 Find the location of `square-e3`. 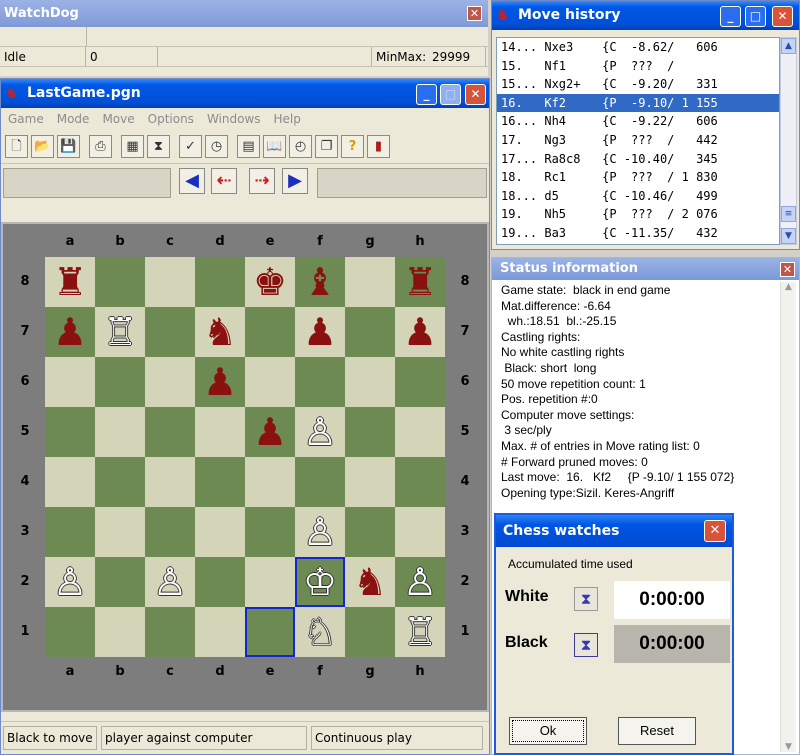

square-e3 is located at coordinates (270, 532).